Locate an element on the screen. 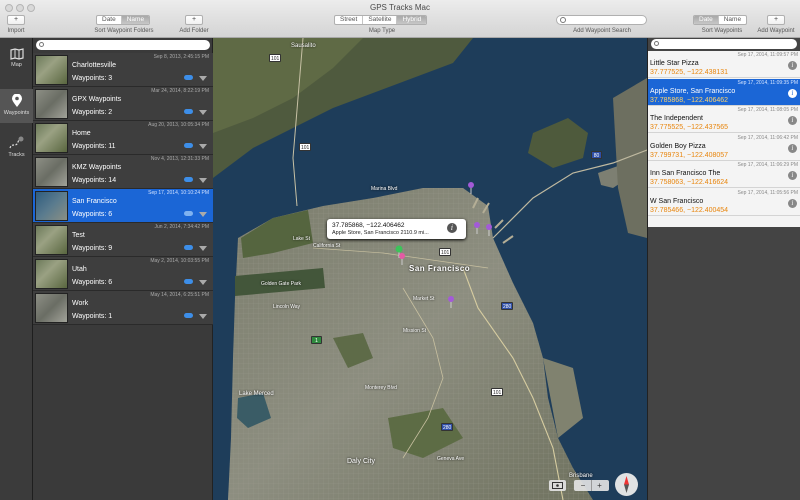  compass-button is located at coordinates (626, 484).